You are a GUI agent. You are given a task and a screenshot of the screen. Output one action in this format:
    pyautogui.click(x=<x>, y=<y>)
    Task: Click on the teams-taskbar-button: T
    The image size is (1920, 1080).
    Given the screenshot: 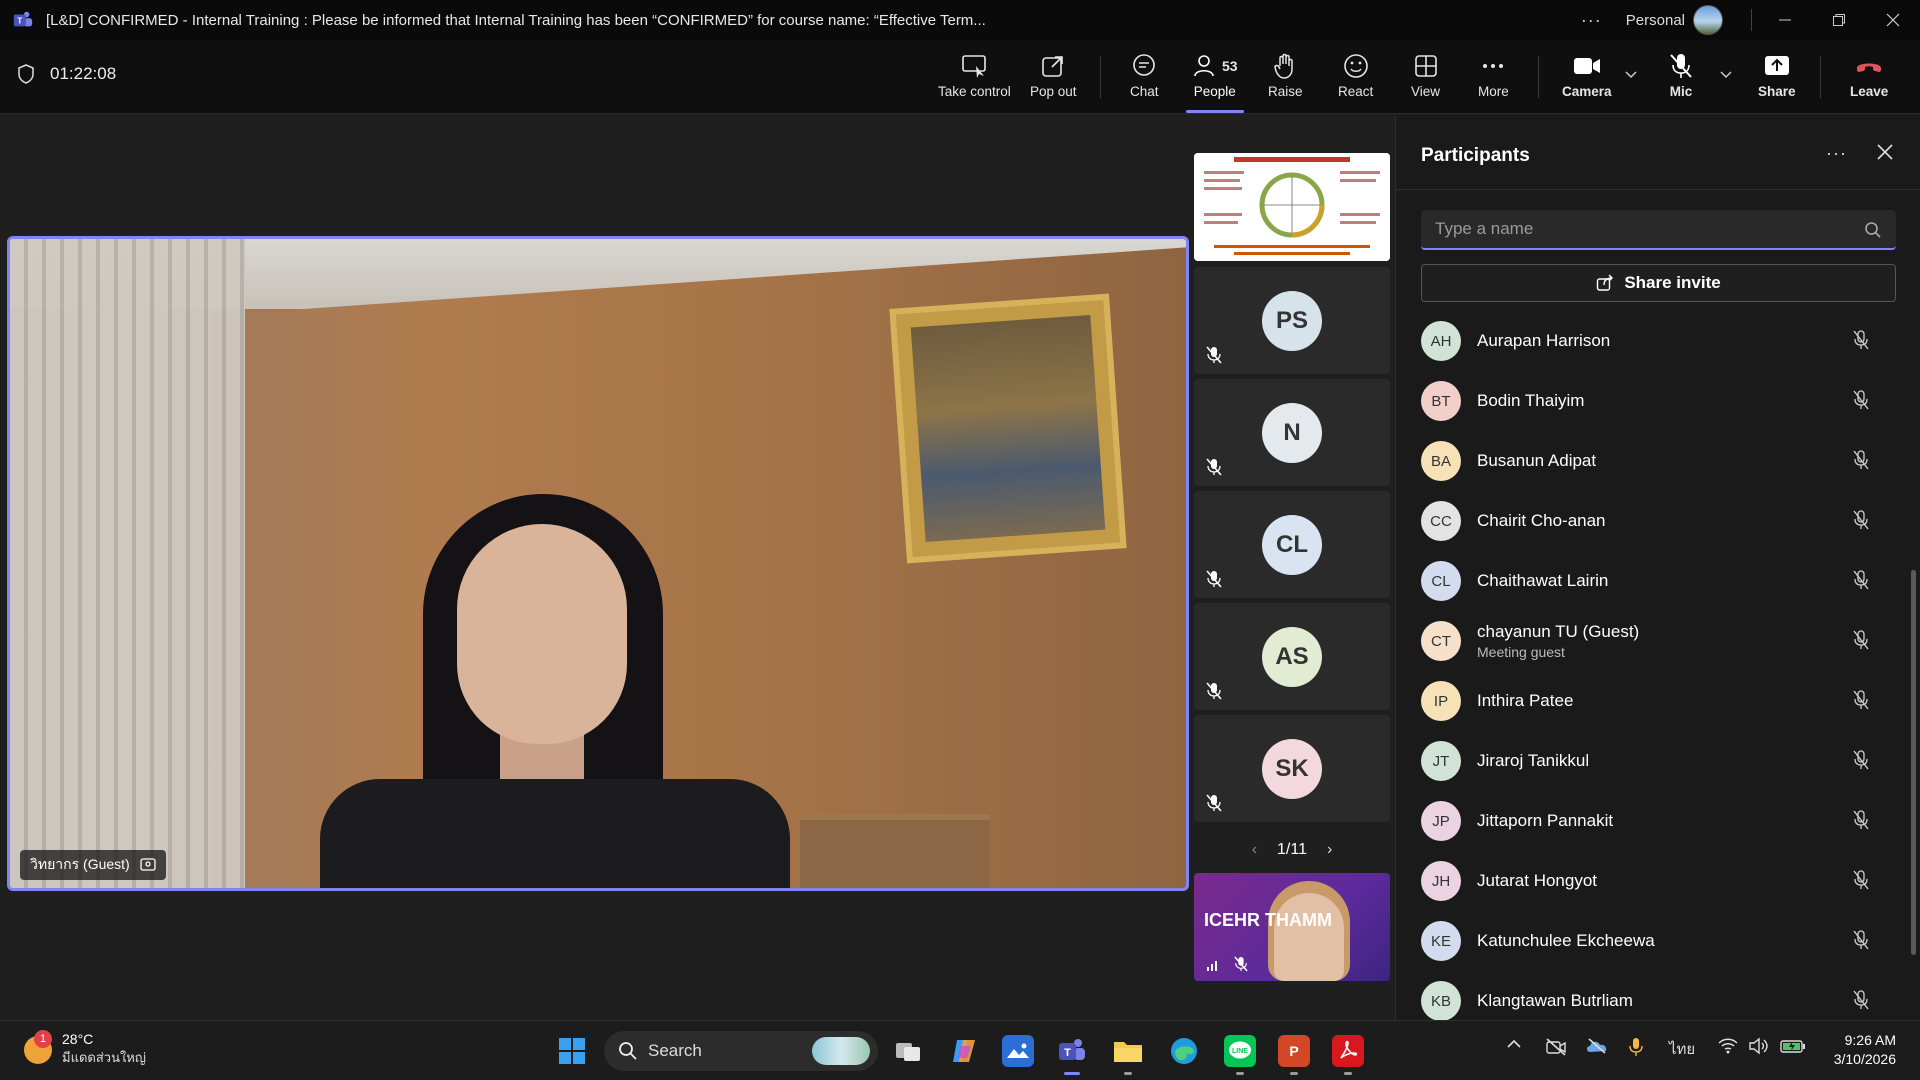 What is the action you would take?
    pyautogui.click(x=1072, y=1055)
    